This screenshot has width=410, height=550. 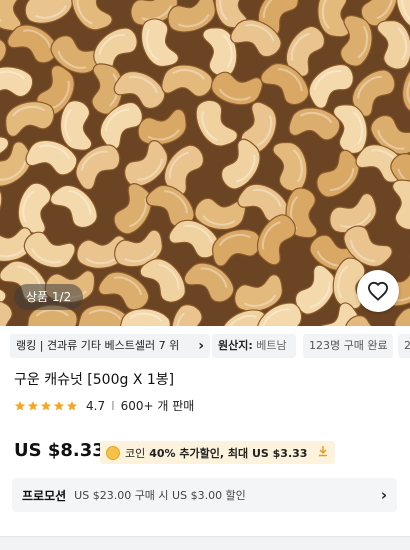 I want to click on promotion-text: US $23.00 구매 시 US $3.00 할인, so click(x=160, y=495).